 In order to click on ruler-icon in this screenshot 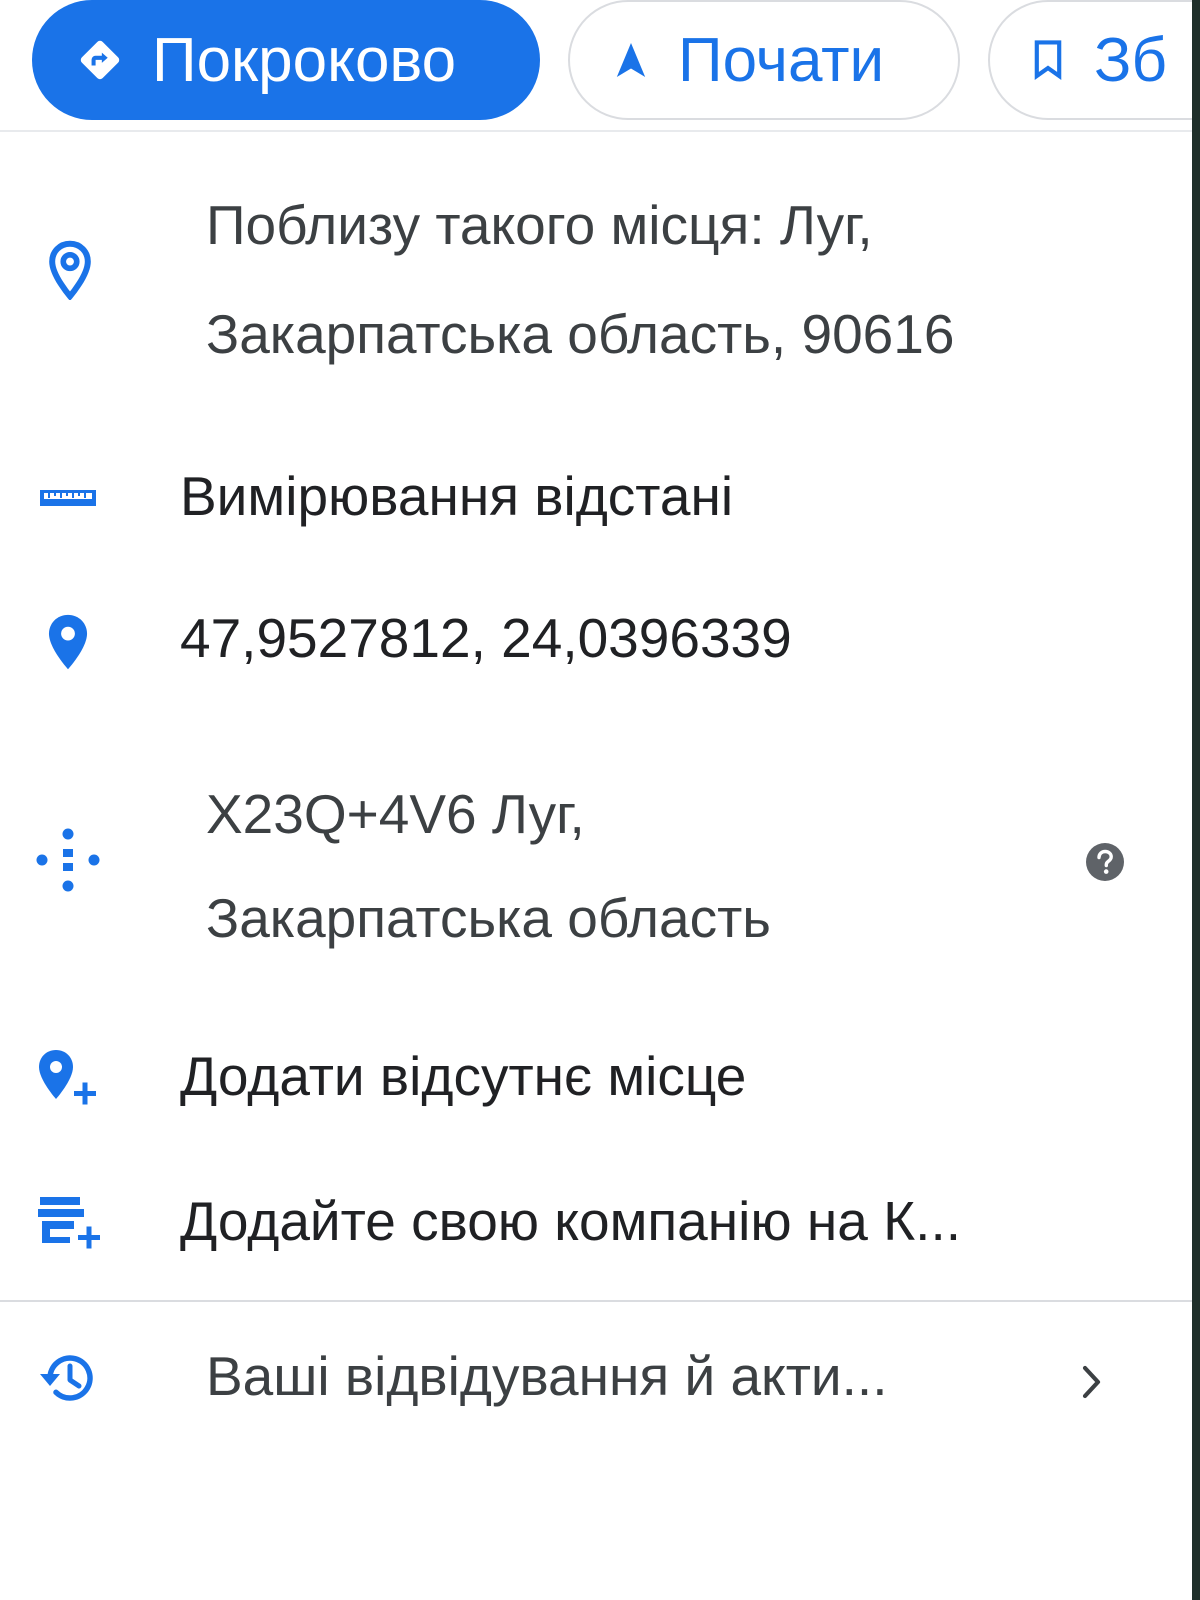, I will do `click(68, 498)`.